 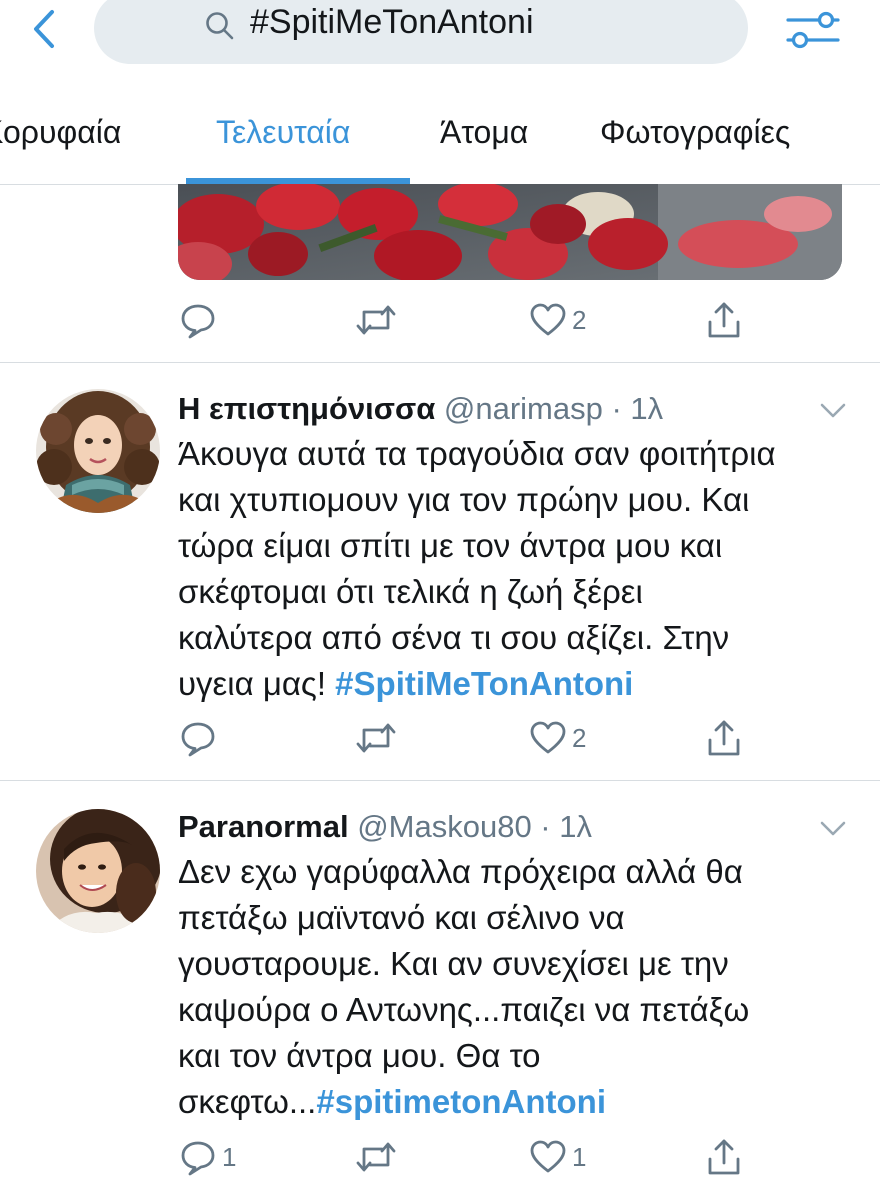 I want to click on search-tabs: Κορυφαία Τελευταία Άτομα Φωτογραφίες, so click(x=440, y=142).